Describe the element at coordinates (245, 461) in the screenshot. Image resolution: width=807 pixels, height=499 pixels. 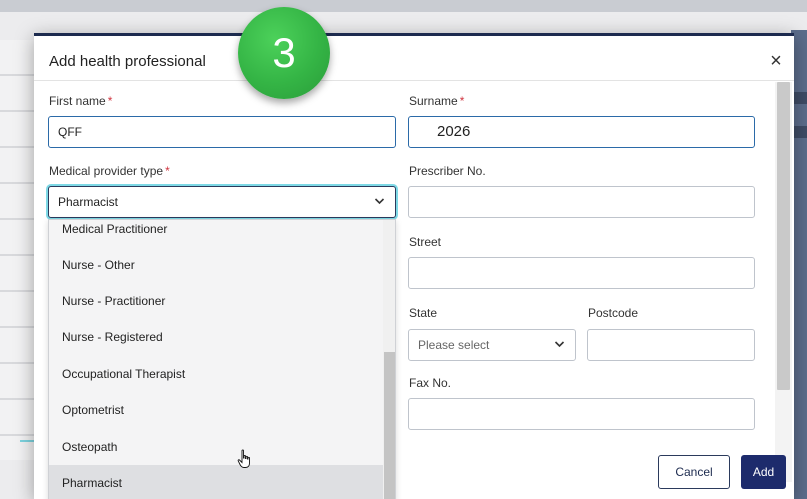
I see `hand-pointer-icon` at that location.